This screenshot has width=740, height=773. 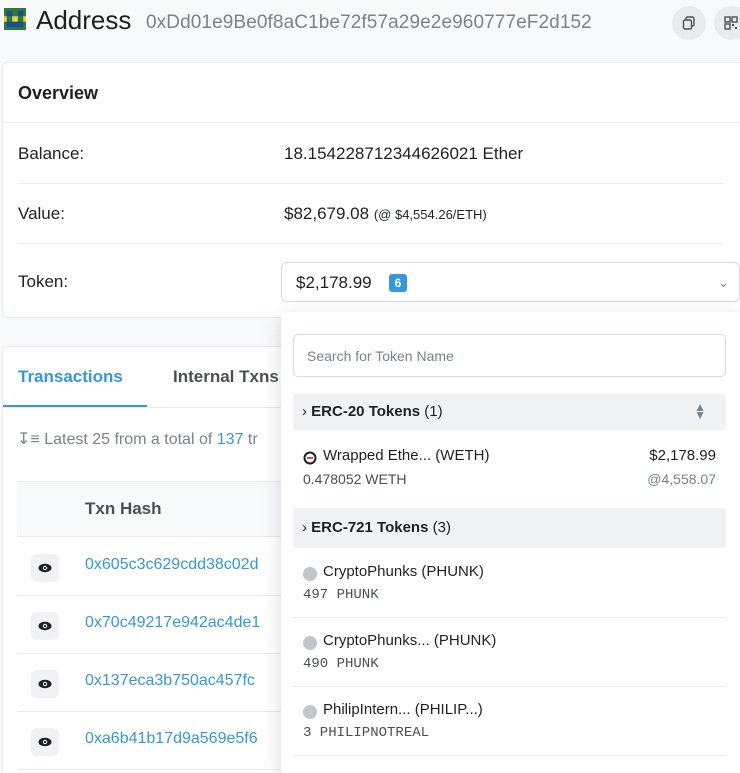 I want to click on txn-hash-link: 0xa6b41b17d9a569e5f6, so click(x=171, y=739).